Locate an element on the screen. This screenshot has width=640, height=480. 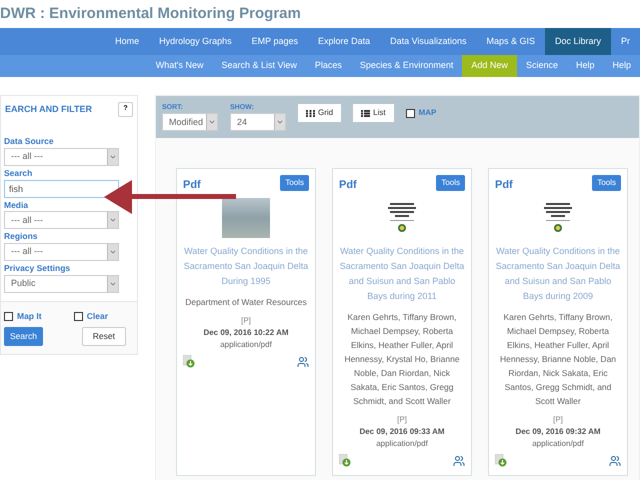
nav-tab: Doc Library is located at coordinates (577, 41).